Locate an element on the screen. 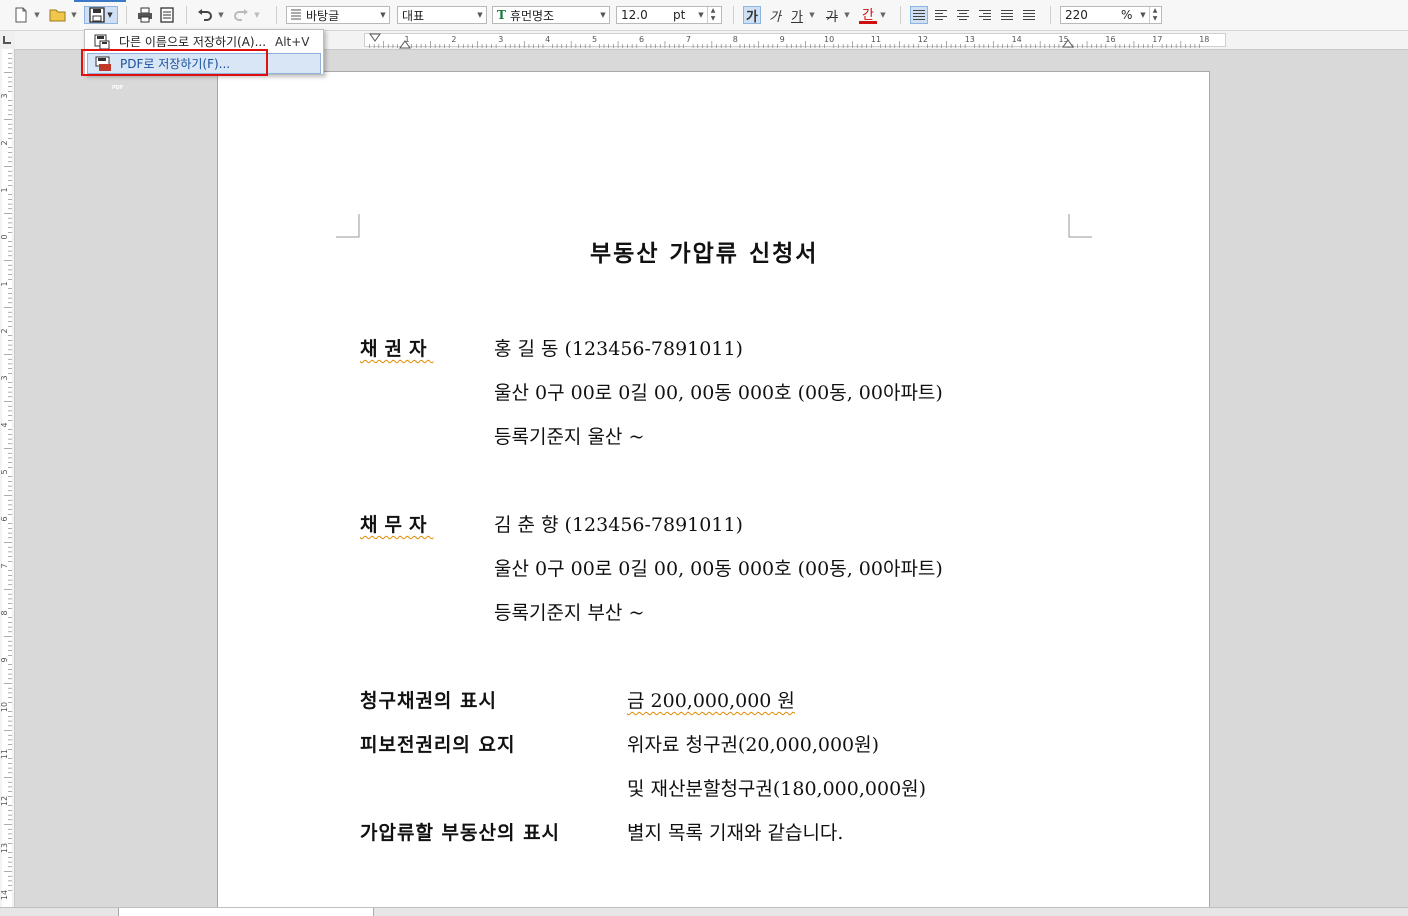 This screenshot has height=916, width=1408. new-document-icon is located at coordinates (21, 15).